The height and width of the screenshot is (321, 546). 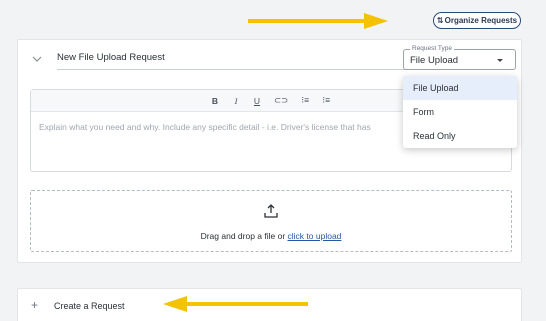 What do you see at coordinates (305, 100) in the screenshot?
I see `ordered-list-icon: ⁝≡` at bounding box center [305, 100].